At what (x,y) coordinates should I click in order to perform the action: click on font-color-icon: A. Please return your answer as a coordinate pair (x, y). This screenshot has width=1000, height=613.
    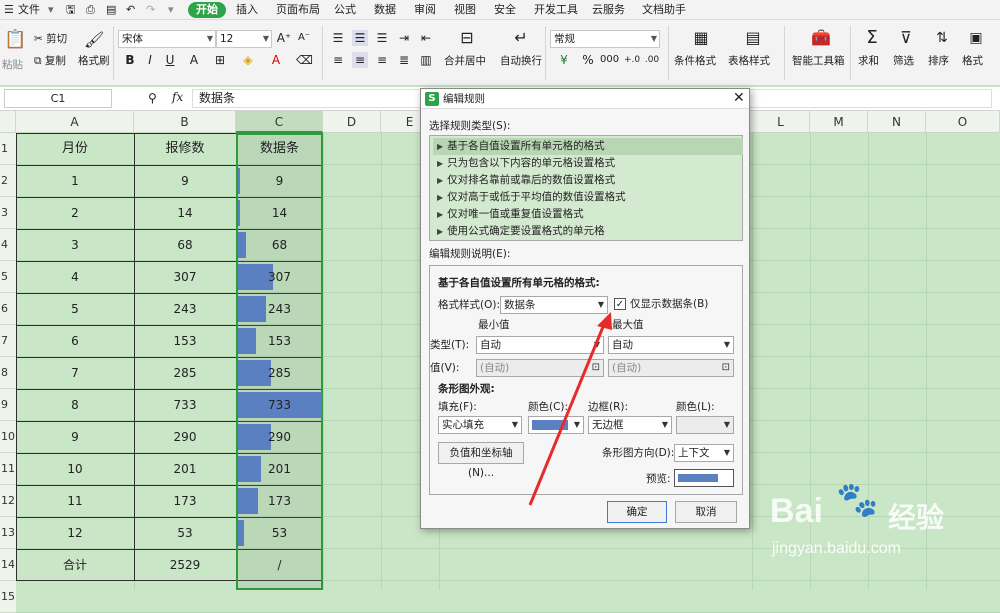
    Looking at the image, I should click on (276, 60).